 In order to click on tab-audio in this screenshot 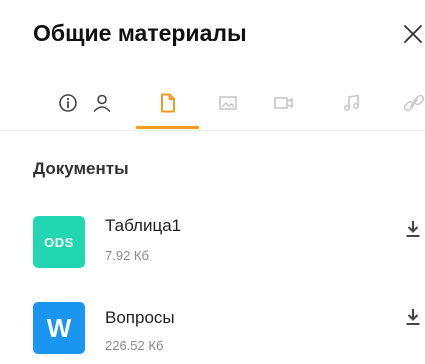, I will do `click(352, 103)`.